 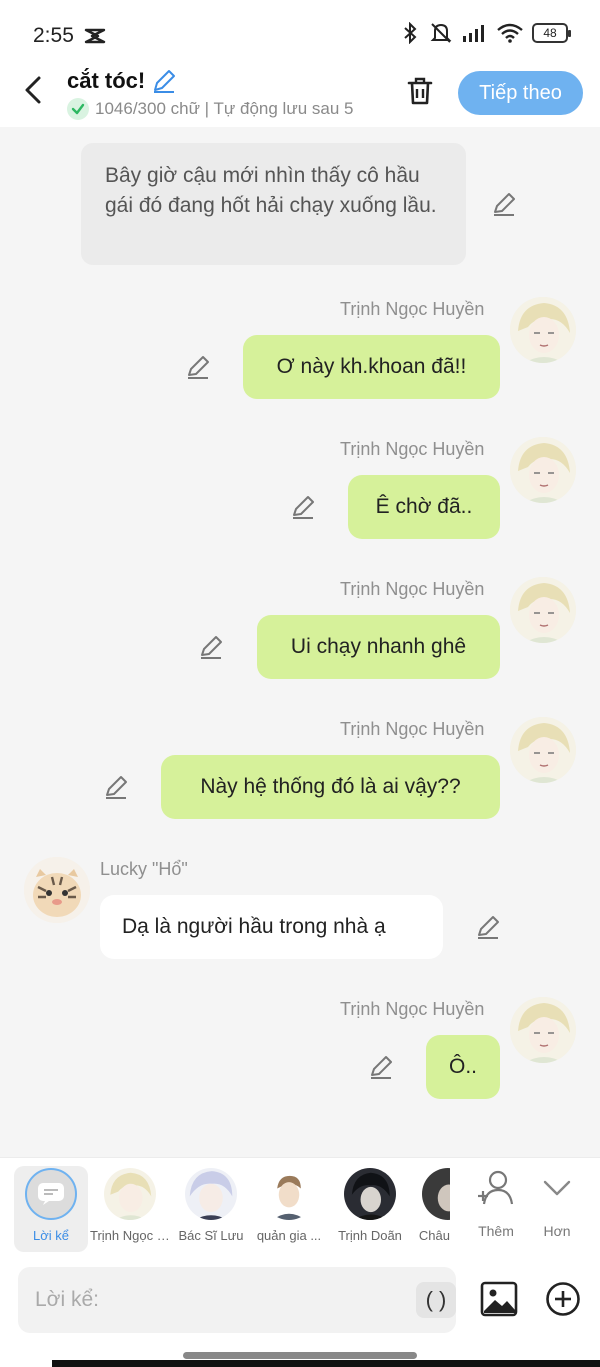 What do you see at coordinates (499, 1299) in the screenshot?
I see `image-icon` at bounding box center [499, 1299].